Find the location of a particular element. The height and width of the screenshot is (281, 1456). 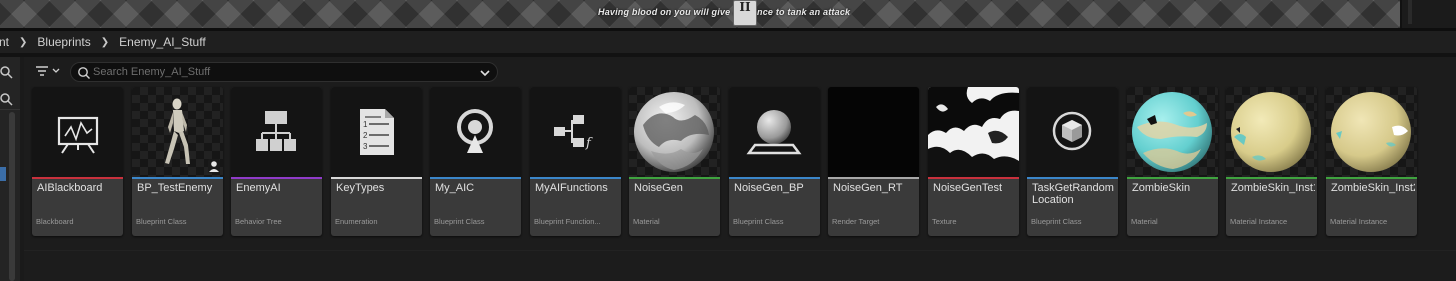

asset-tile: BP_TestEnemy Blueprint Class is located at coordinates (177, 161).